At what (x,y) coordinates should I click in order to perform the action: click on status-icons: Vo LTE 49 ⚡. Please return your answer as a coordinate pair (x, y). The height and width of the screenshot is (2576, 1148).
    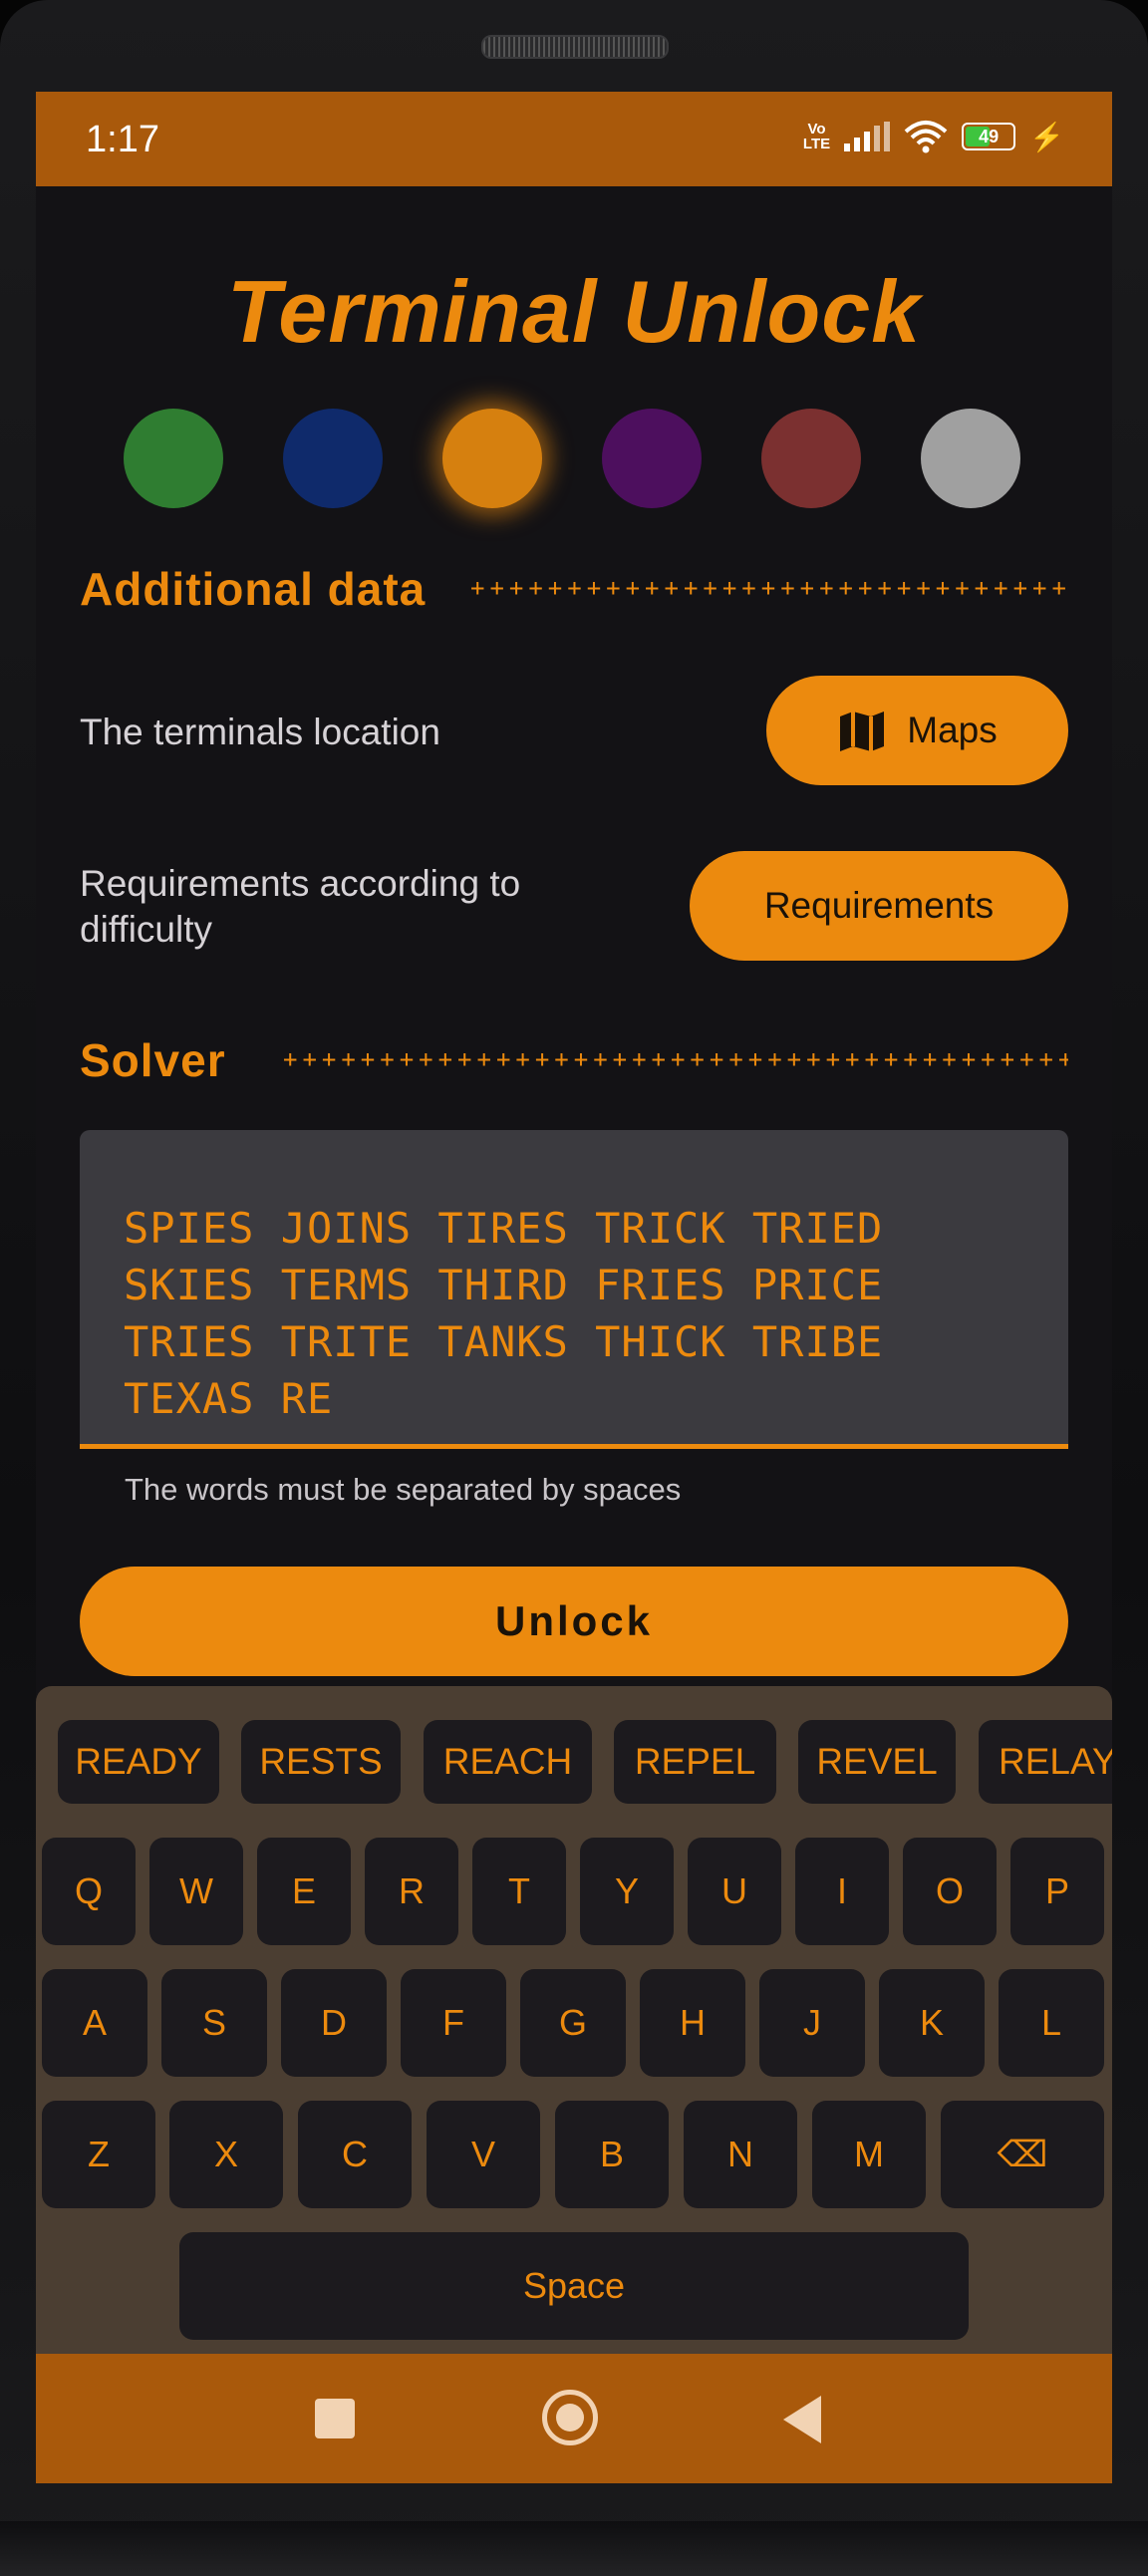
    Looking at the image, I should click on (933, 136).